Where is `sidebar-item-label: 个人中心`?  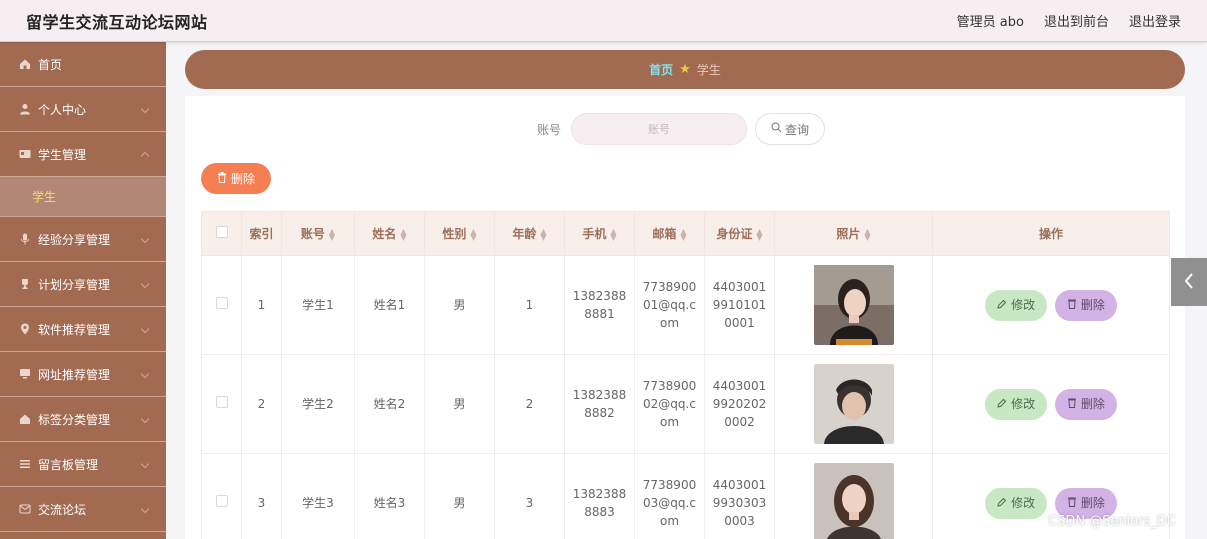 sidebar-item-label: 个人中心 is located at coordinates (62, 109).